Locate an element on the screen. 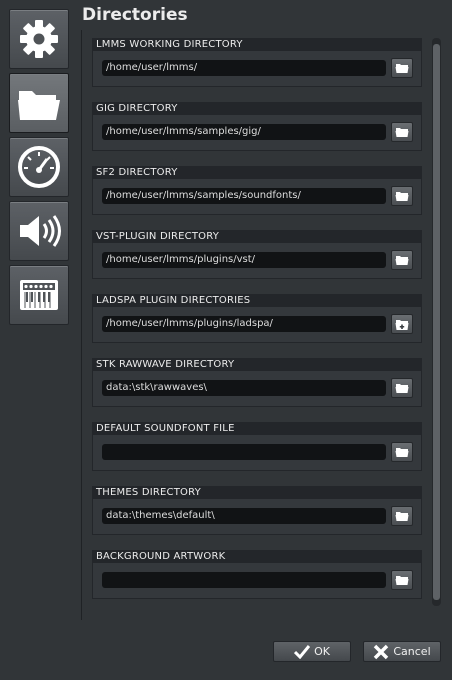  directory-group-body: /home/user/lmms/samples/gig/ is located at coordinates (257, 133).